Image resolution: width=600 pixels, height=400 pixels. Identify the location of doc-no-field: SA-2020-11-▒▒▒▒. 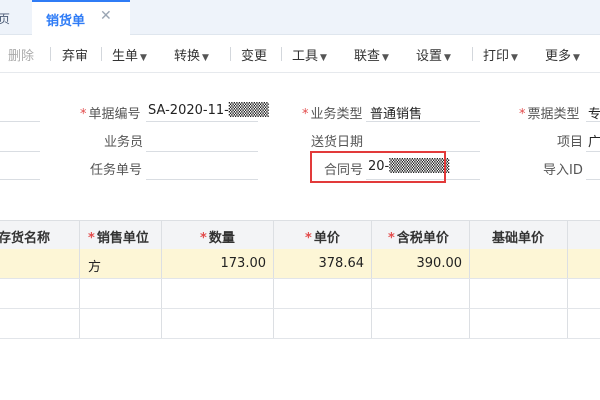
(208, 110).